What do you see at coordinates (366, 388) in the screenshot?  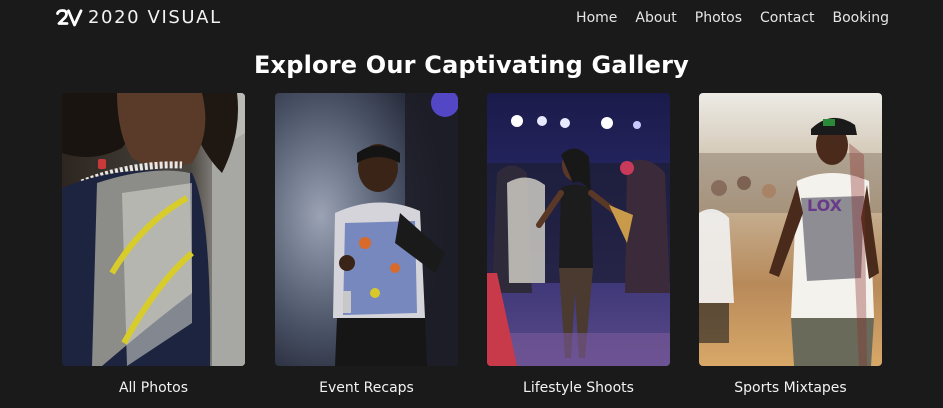 I see `gallery-card-label: Event Recaps` at bounding box center [366, 388].